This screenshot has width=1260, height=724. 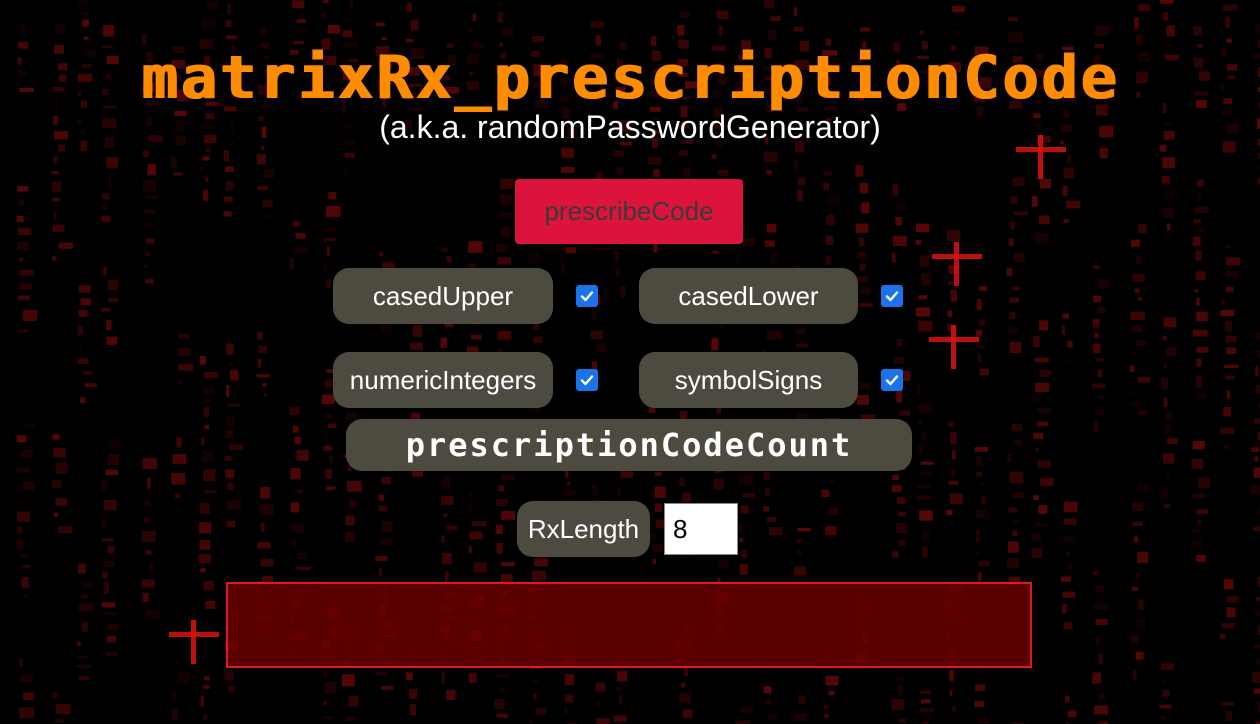 What do you see at coordinates (629, 445) in the screenshot?
I see `prescription-code-count-label: prescriptionCodeCount` at bounding box center [629, 445].